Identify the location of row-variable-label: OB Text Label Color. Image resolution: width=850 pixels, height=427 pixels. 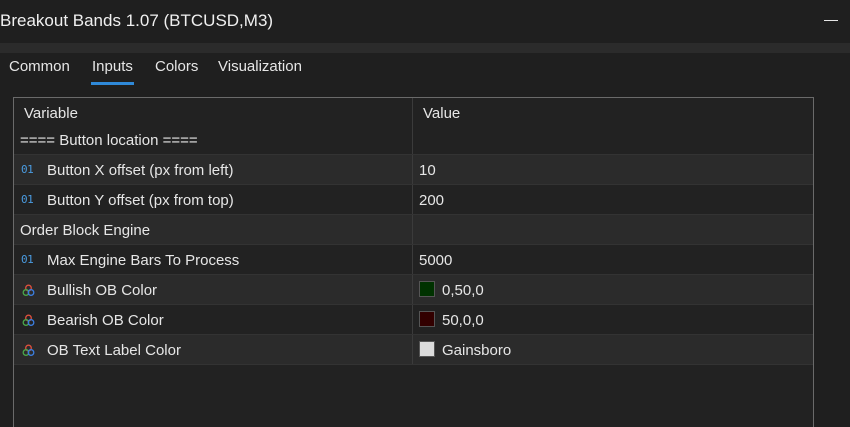
(114, 350).